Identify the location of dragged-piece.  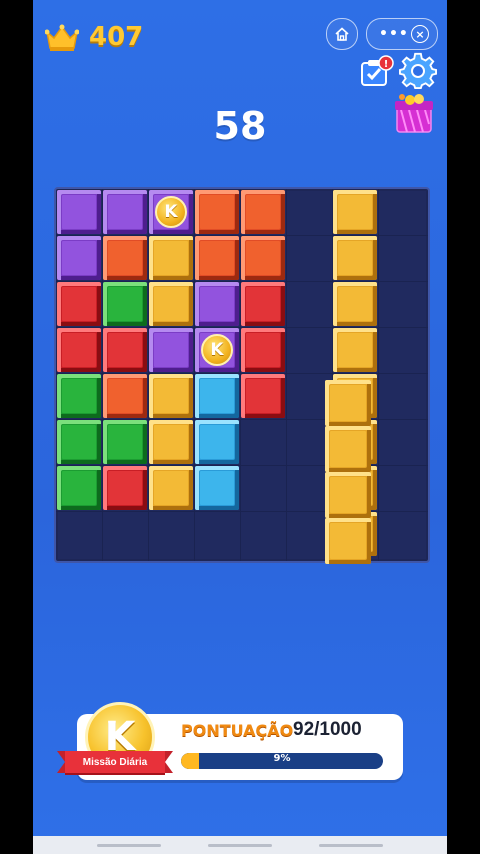
(348, 472).